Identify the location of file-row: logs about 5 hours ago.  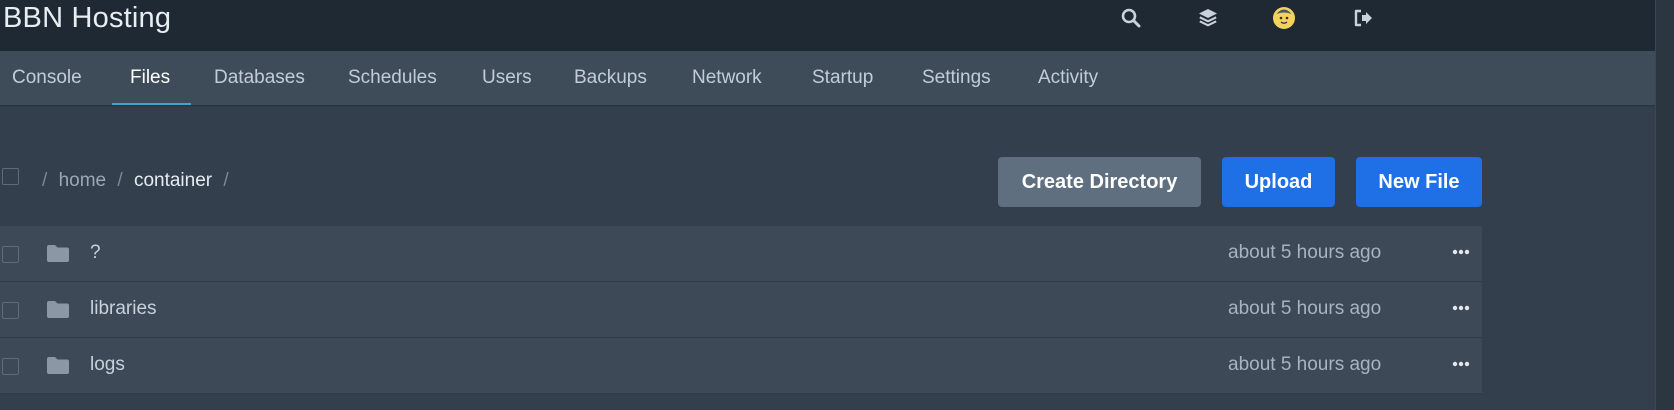
(741, 366).